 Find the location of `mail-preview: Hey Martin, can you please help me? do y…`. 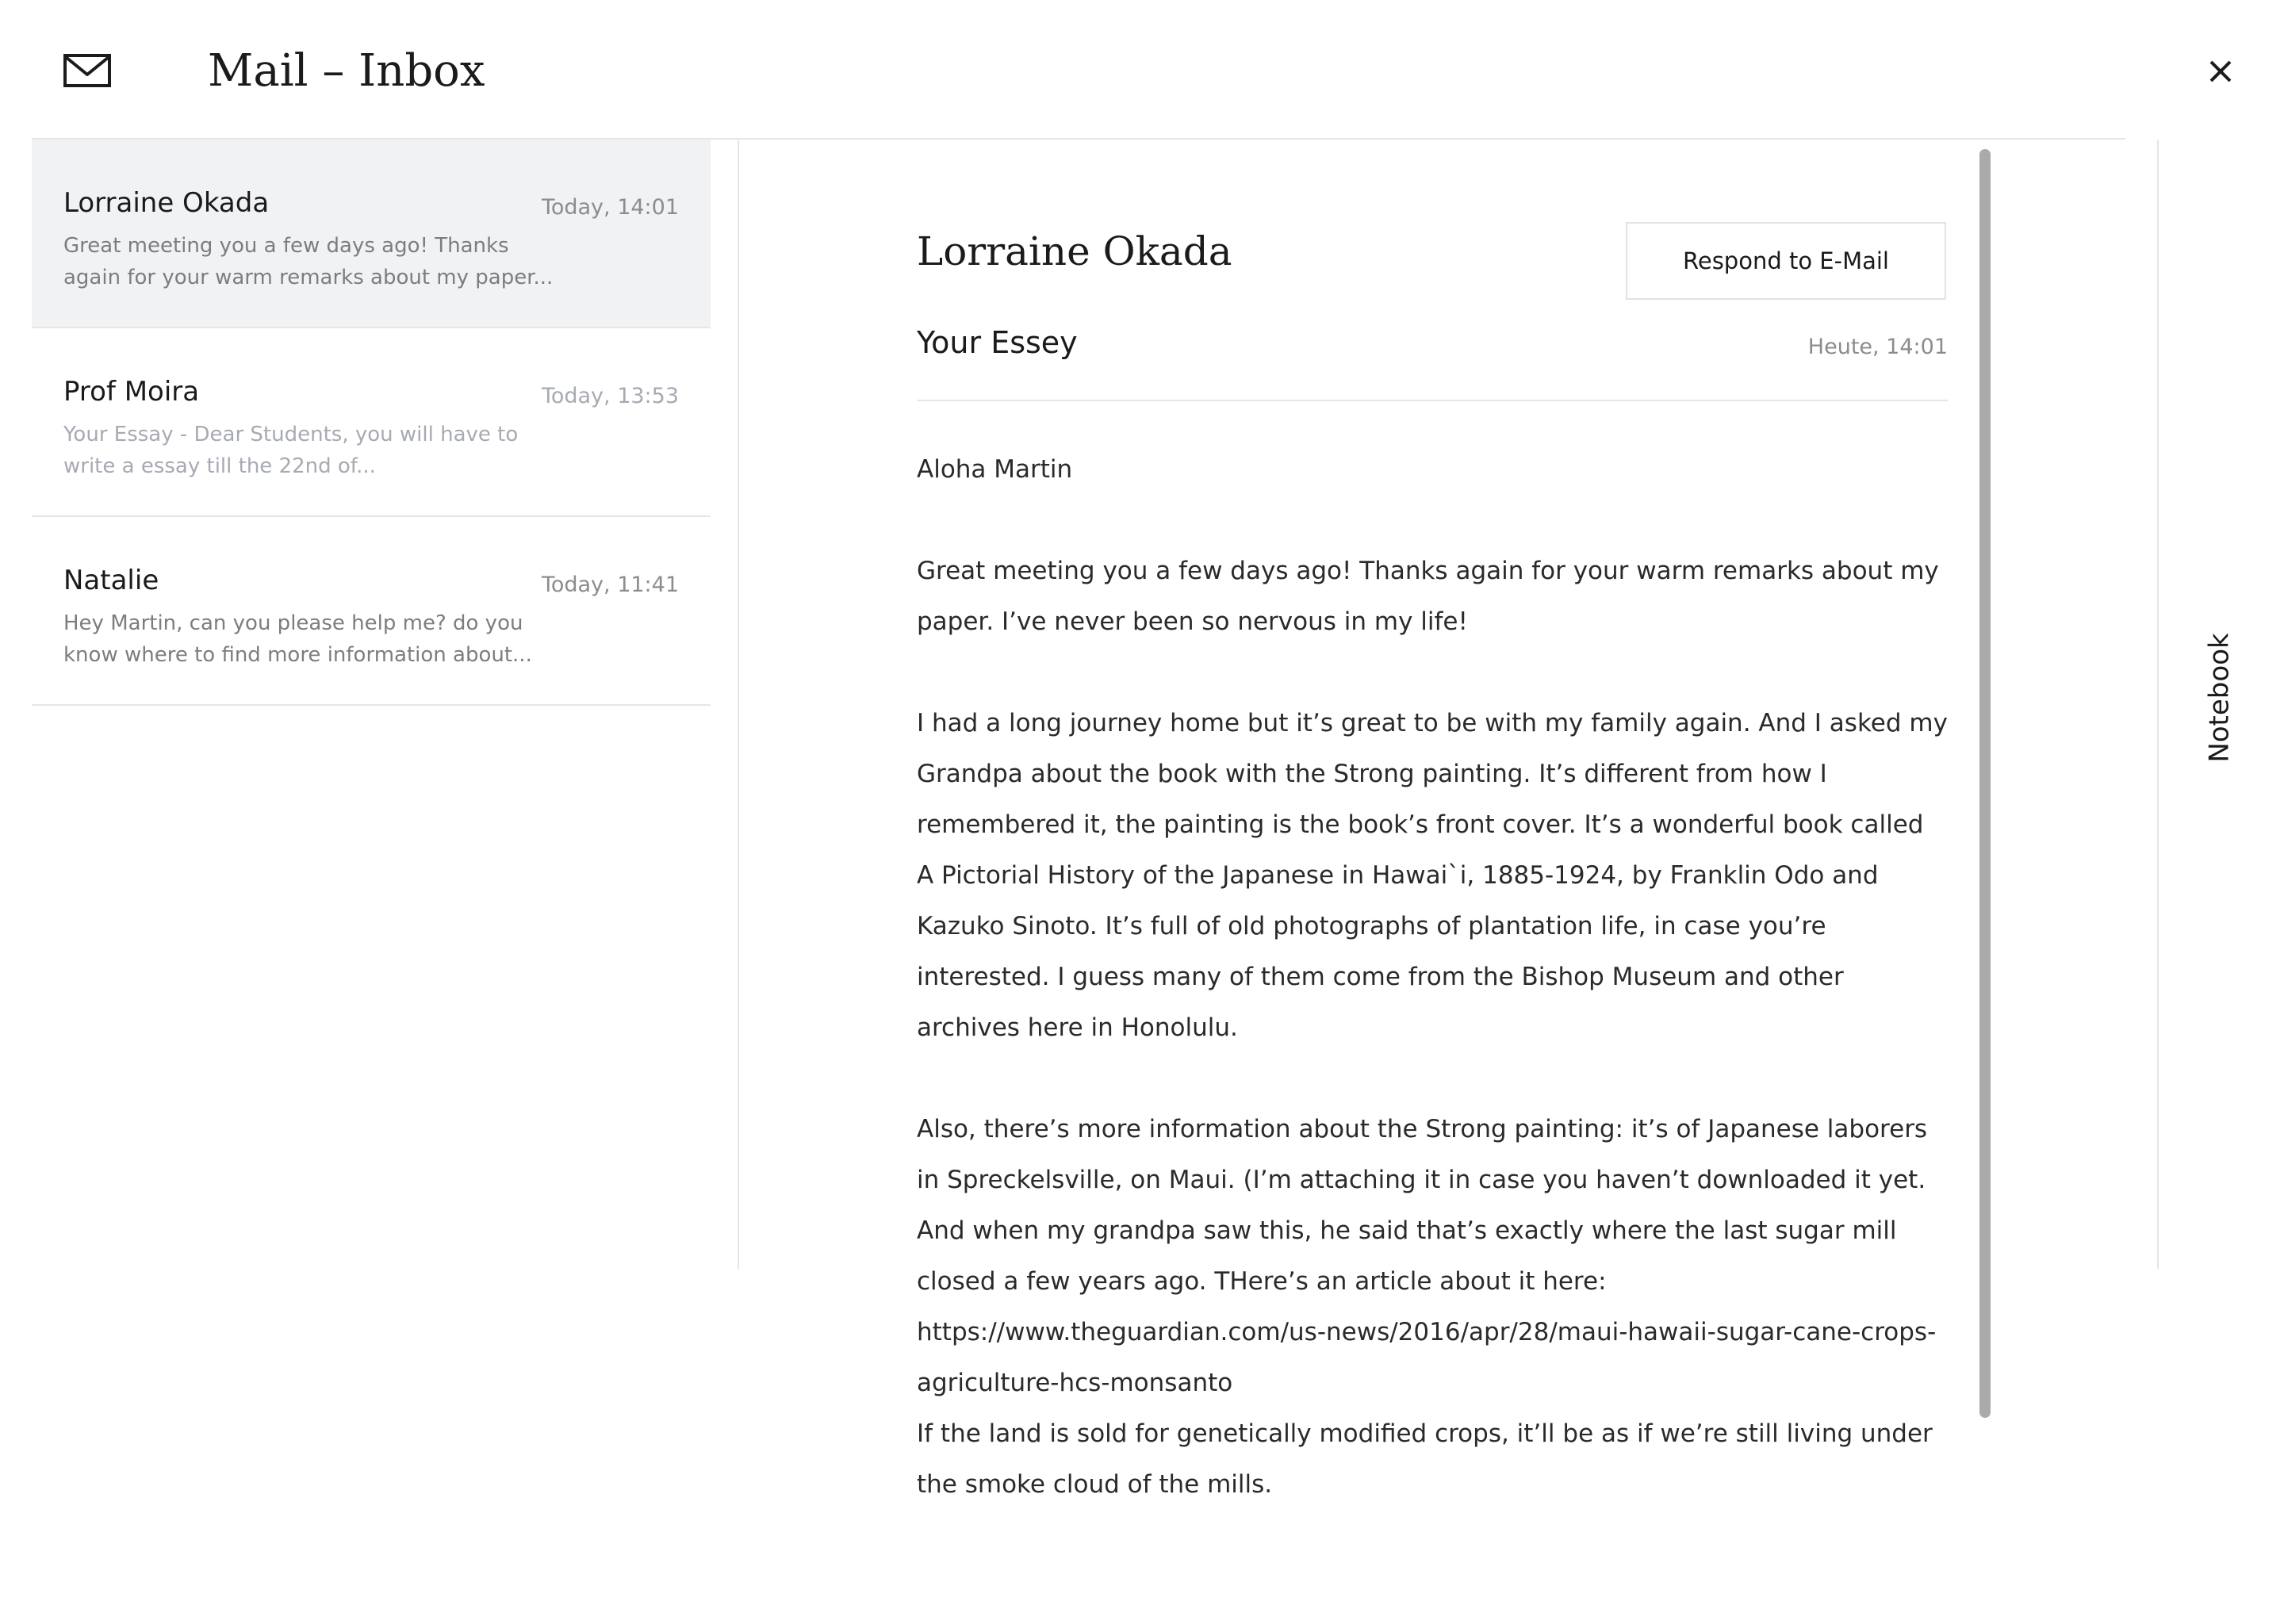

mail-preview: Hey Martin, can you please help me? do y… is located at coordinates (297, 639).